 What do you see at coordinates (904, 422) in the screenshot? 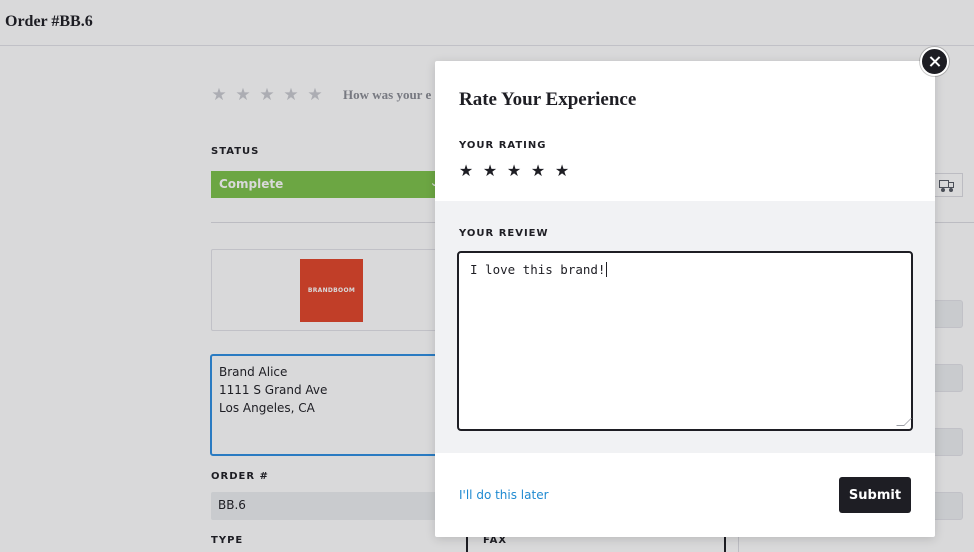
I see `resize-handle` at bounding box center [904, 422].